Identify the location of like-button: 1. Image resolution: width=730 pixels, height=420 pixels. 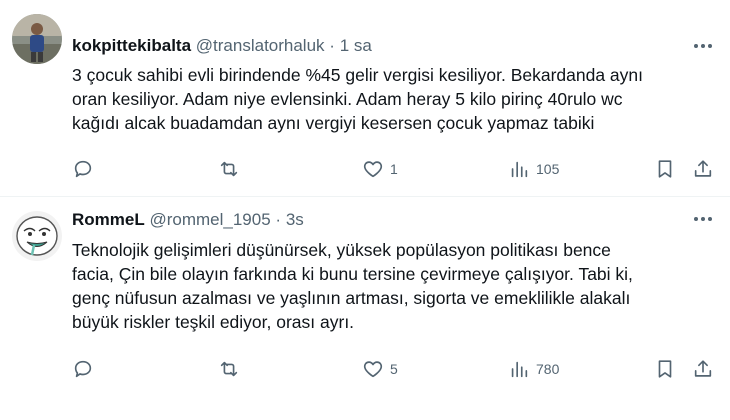
(380, 169).